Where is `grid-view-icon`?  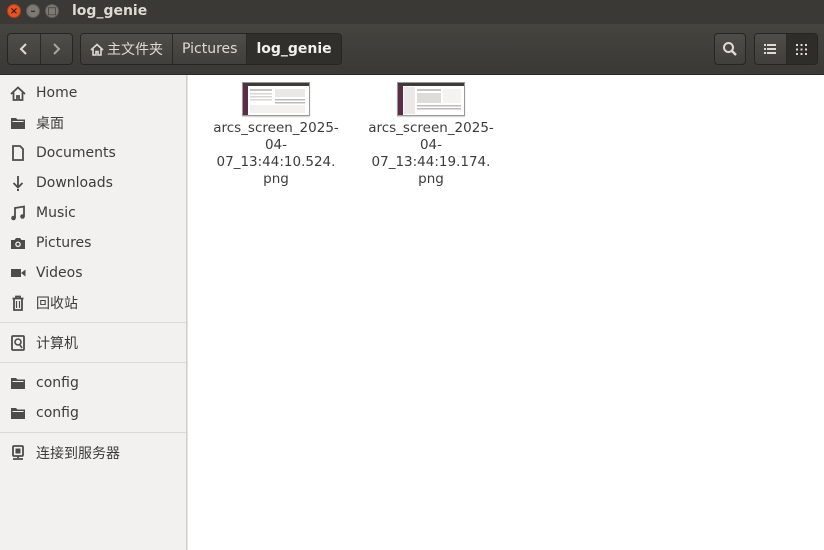
grid-view-icon is located at coordinates (802, 49).